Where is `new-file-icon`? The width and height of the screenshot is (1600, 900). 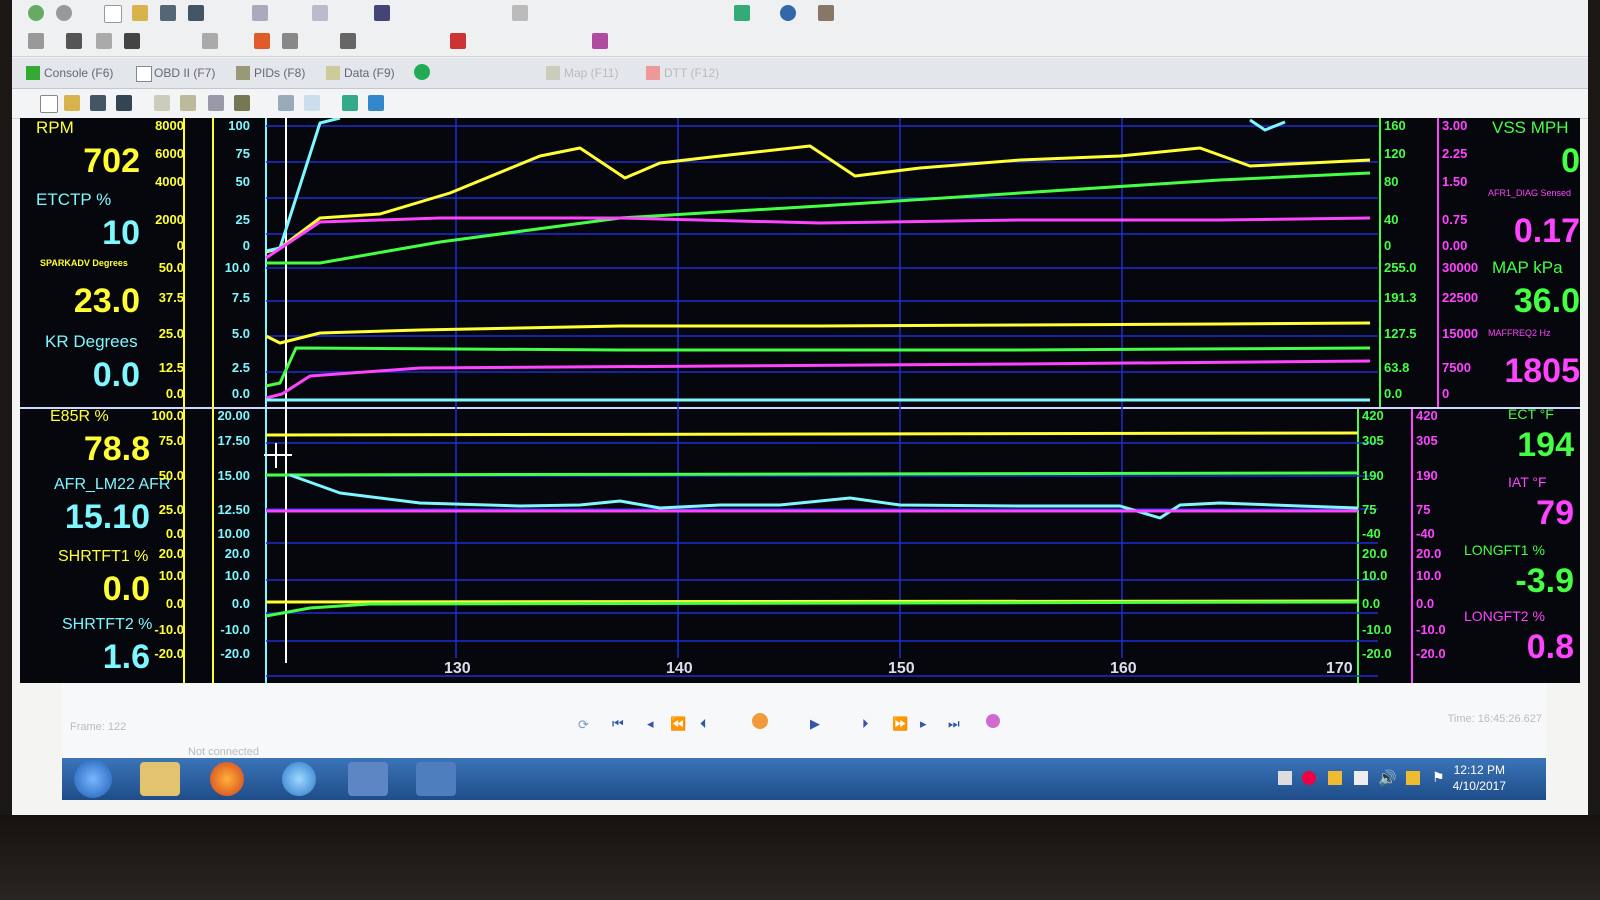 new-file-icon is located at coordinates (113, 14).